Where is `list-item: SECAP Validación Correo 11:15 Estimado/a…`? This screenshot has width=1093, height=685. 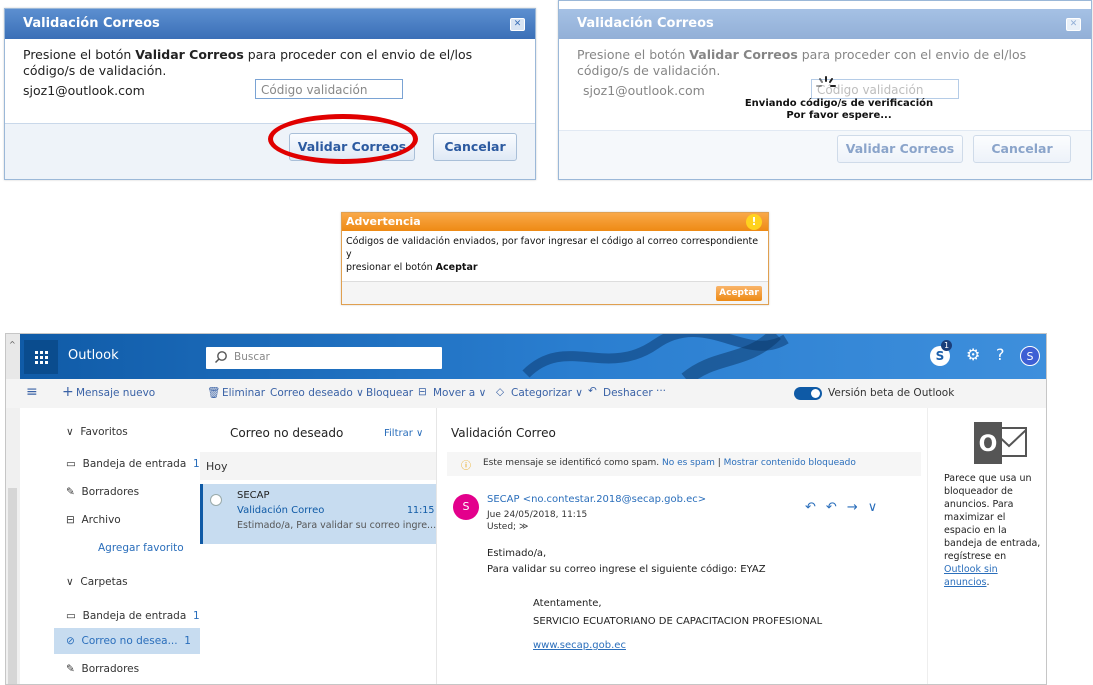 list-item: SECAP Validación Correo 11:15 Estimado/a… is located at coordinates (318, 514).